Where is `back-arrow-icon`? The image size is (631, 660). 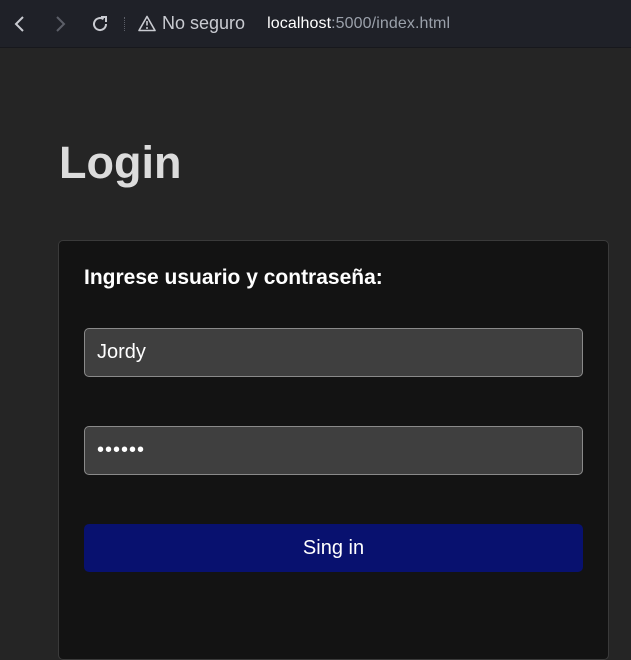 back-arrow-icon is located at coordinates (19, 23).